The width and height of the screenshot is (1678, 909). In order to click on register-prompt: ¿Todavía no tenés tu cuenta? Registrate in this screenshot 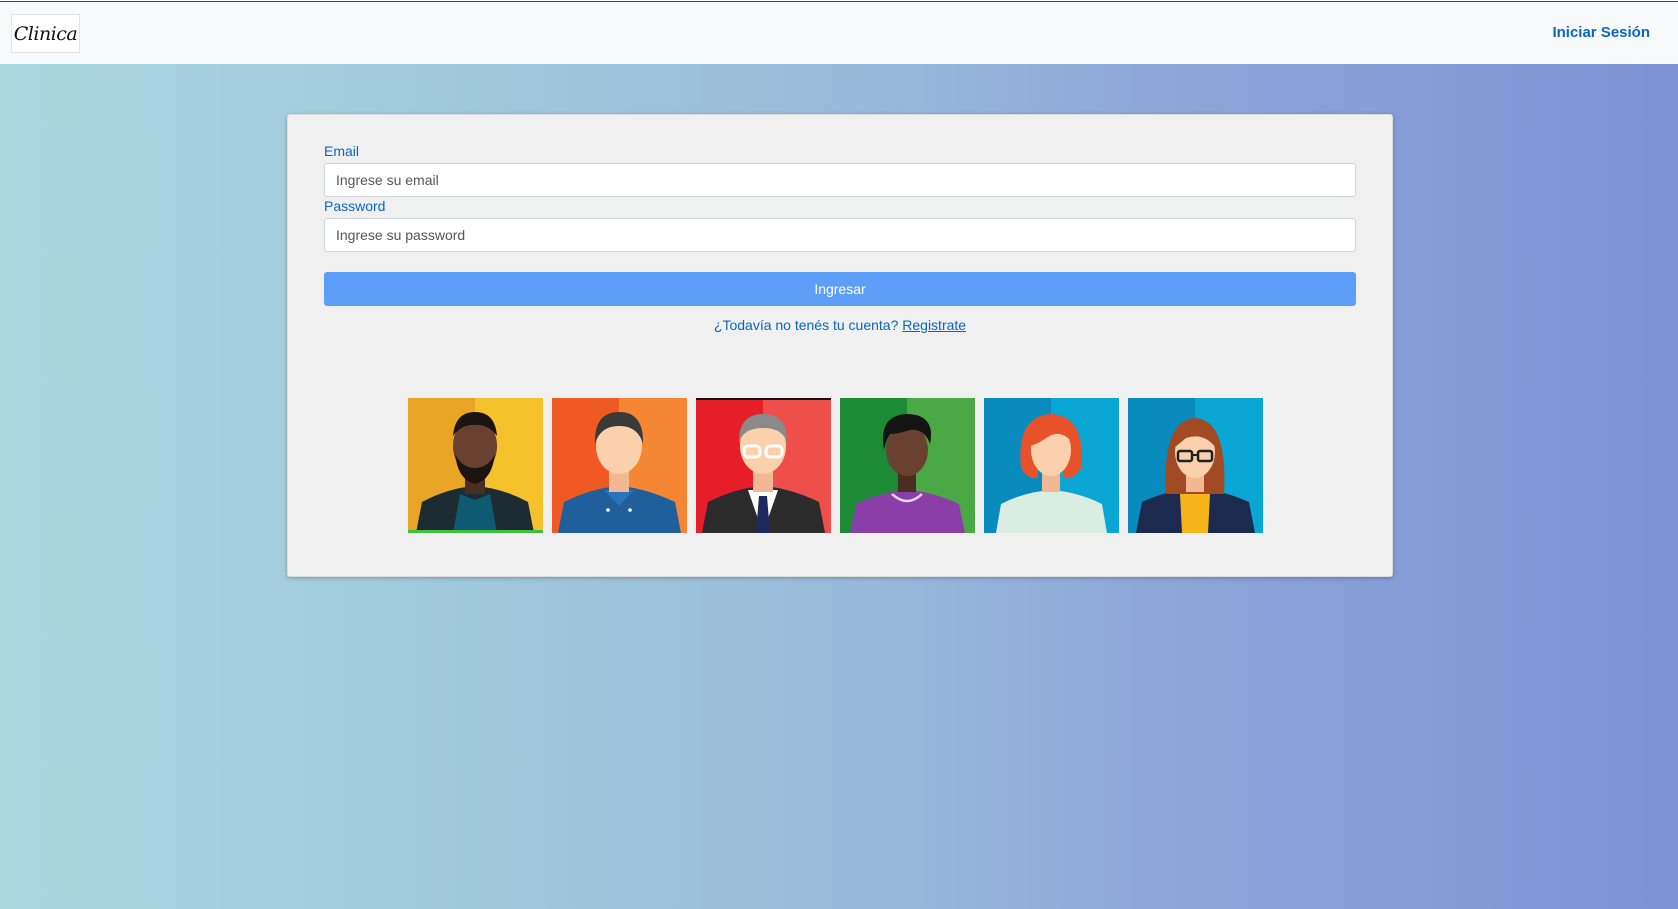, I will do `click(840, 325)`.